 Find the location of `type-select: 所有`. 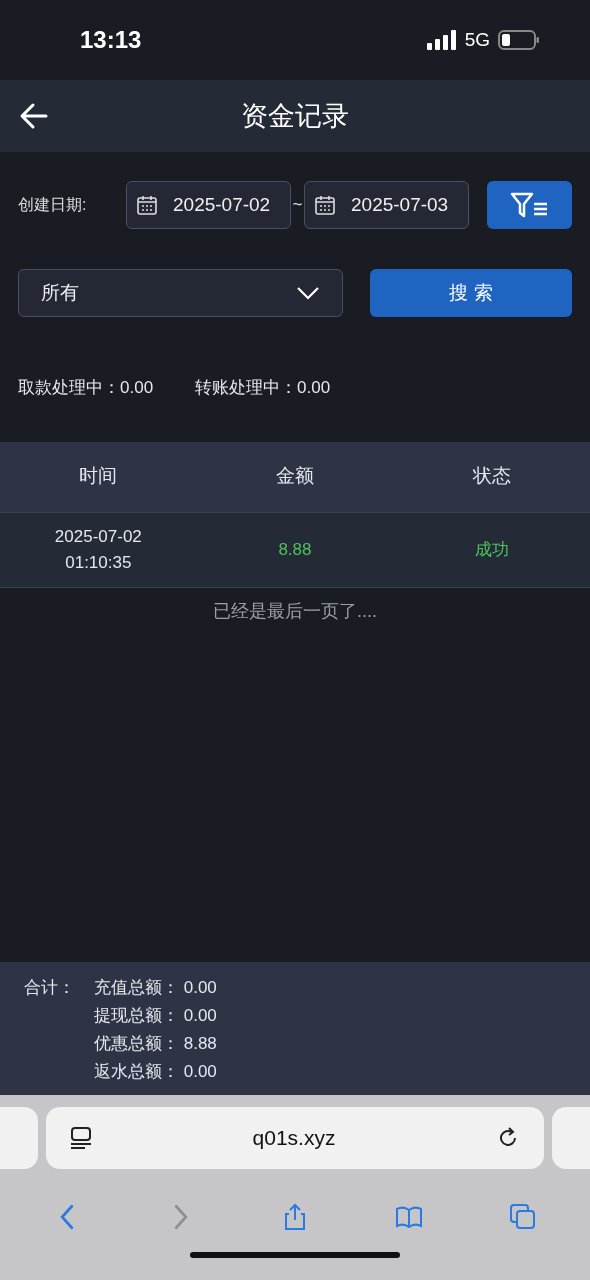

type-select: 所有 is located at coordinates (180, 293).